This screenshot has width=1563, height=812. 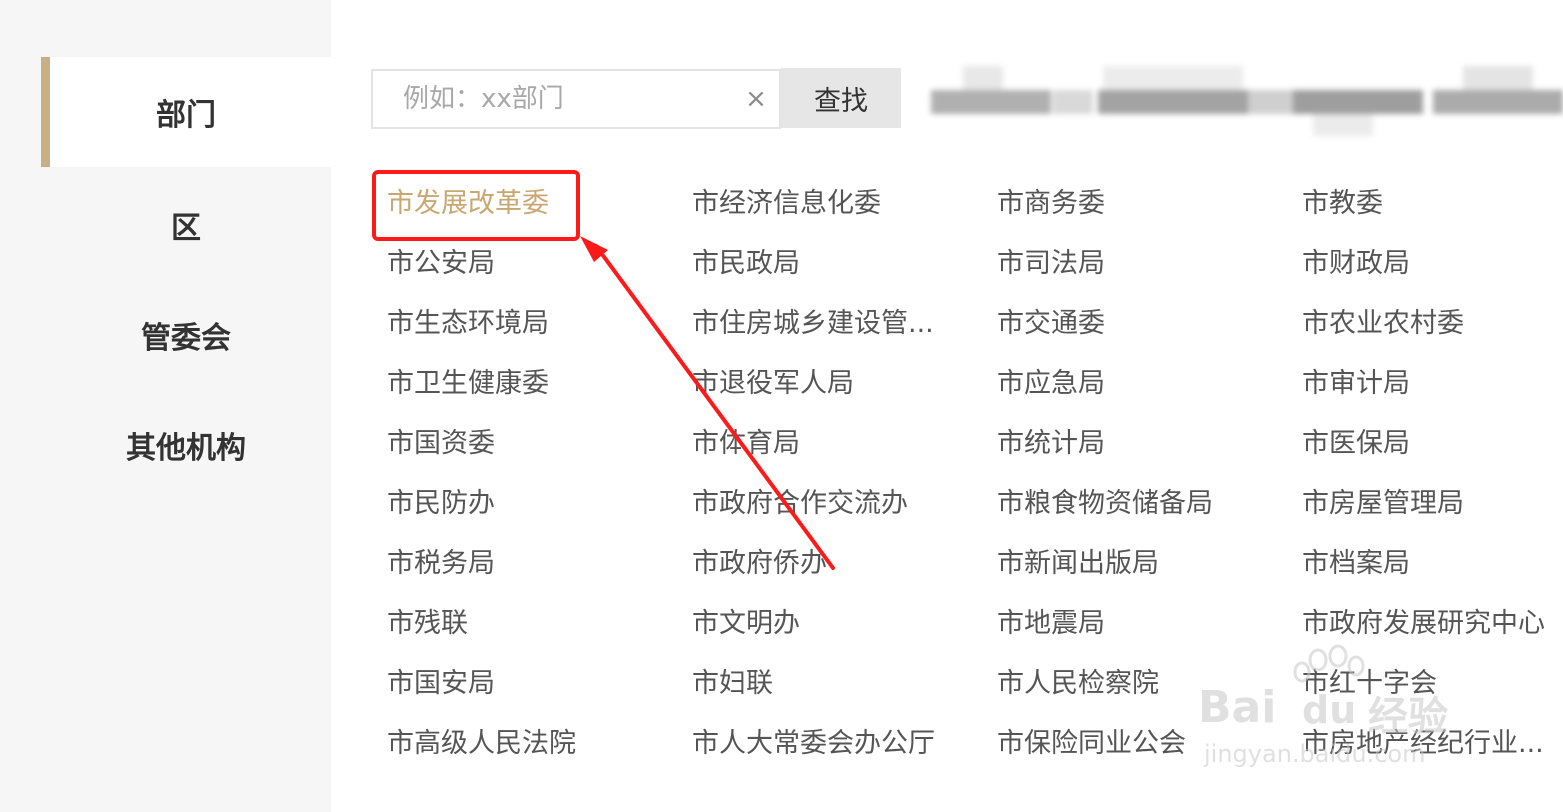 I want to click on dept-link: 市统计局, so click(x=1051, y=444).